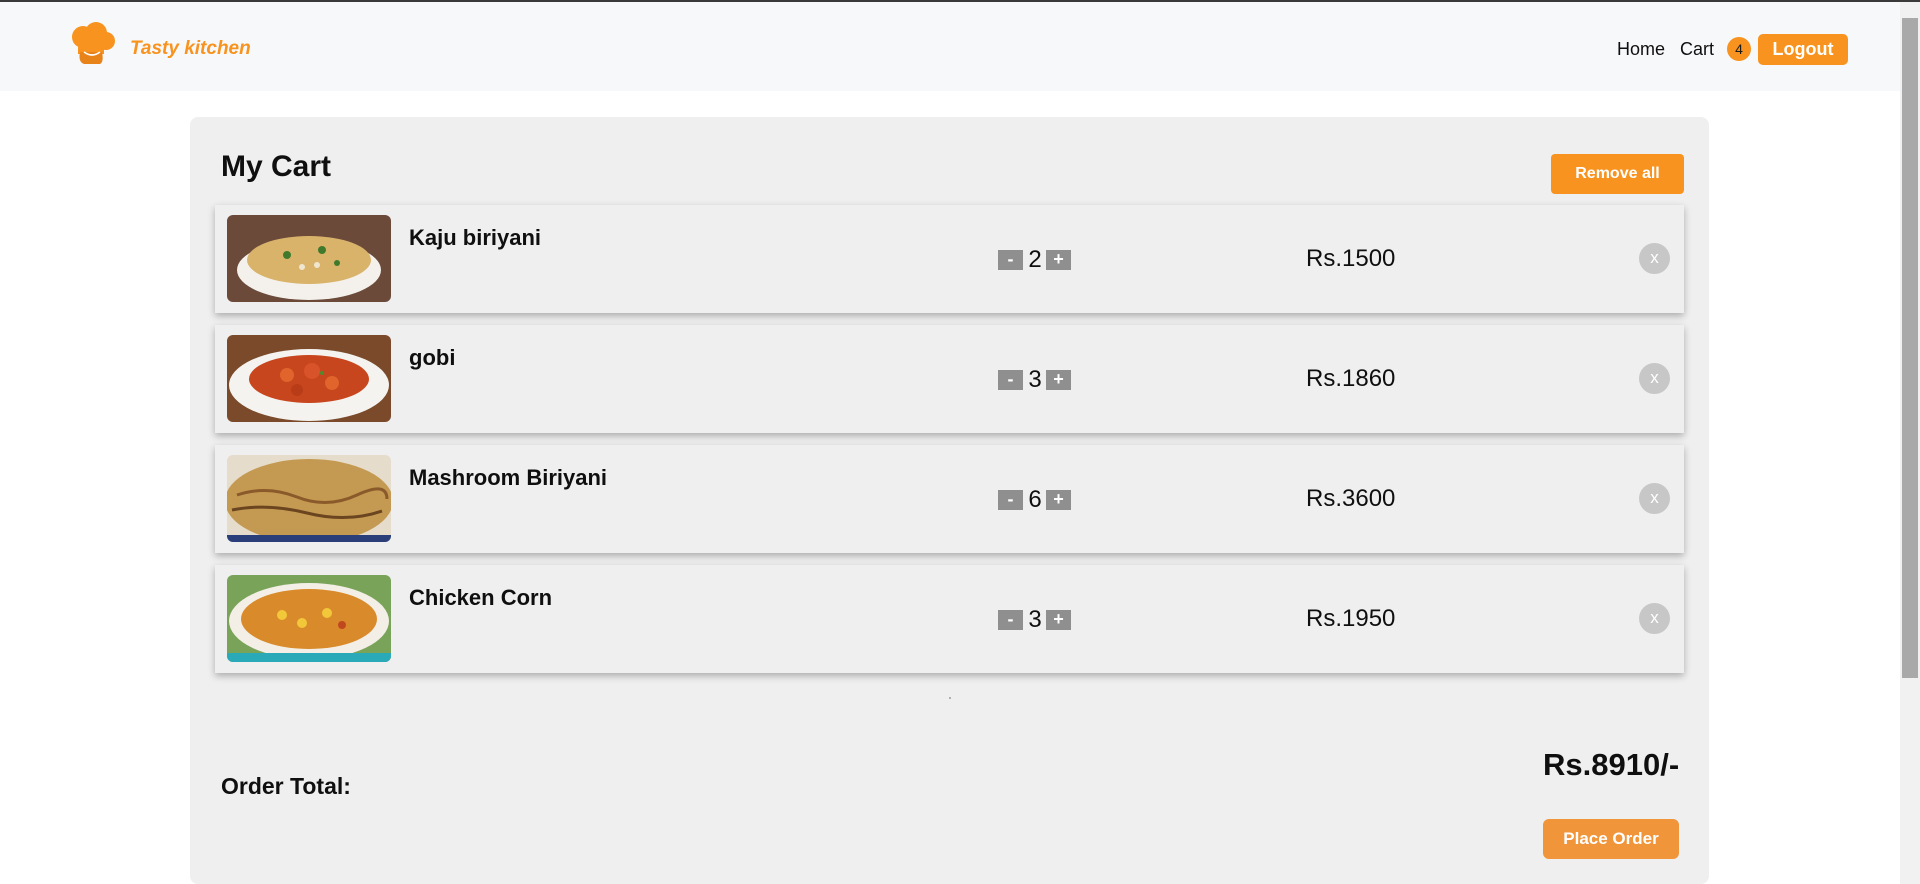 Image resolution: width=1920 pixels, height=884 pixels. Describe the element at coordinates (93, 45) in the screenshot. I see `chef-hat-icon` at that location.